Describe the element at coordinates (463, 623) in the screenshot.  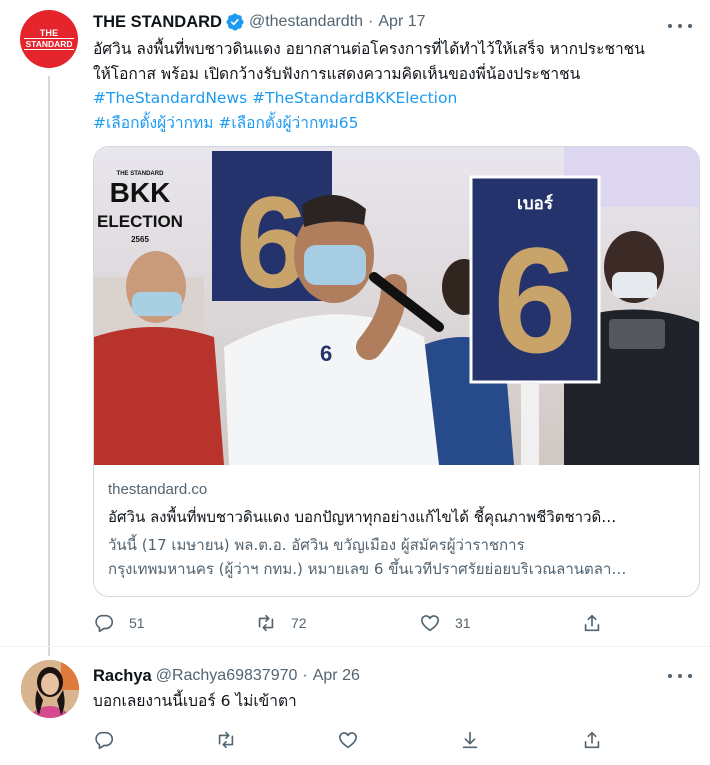
I see `like-count: 31` at that location.